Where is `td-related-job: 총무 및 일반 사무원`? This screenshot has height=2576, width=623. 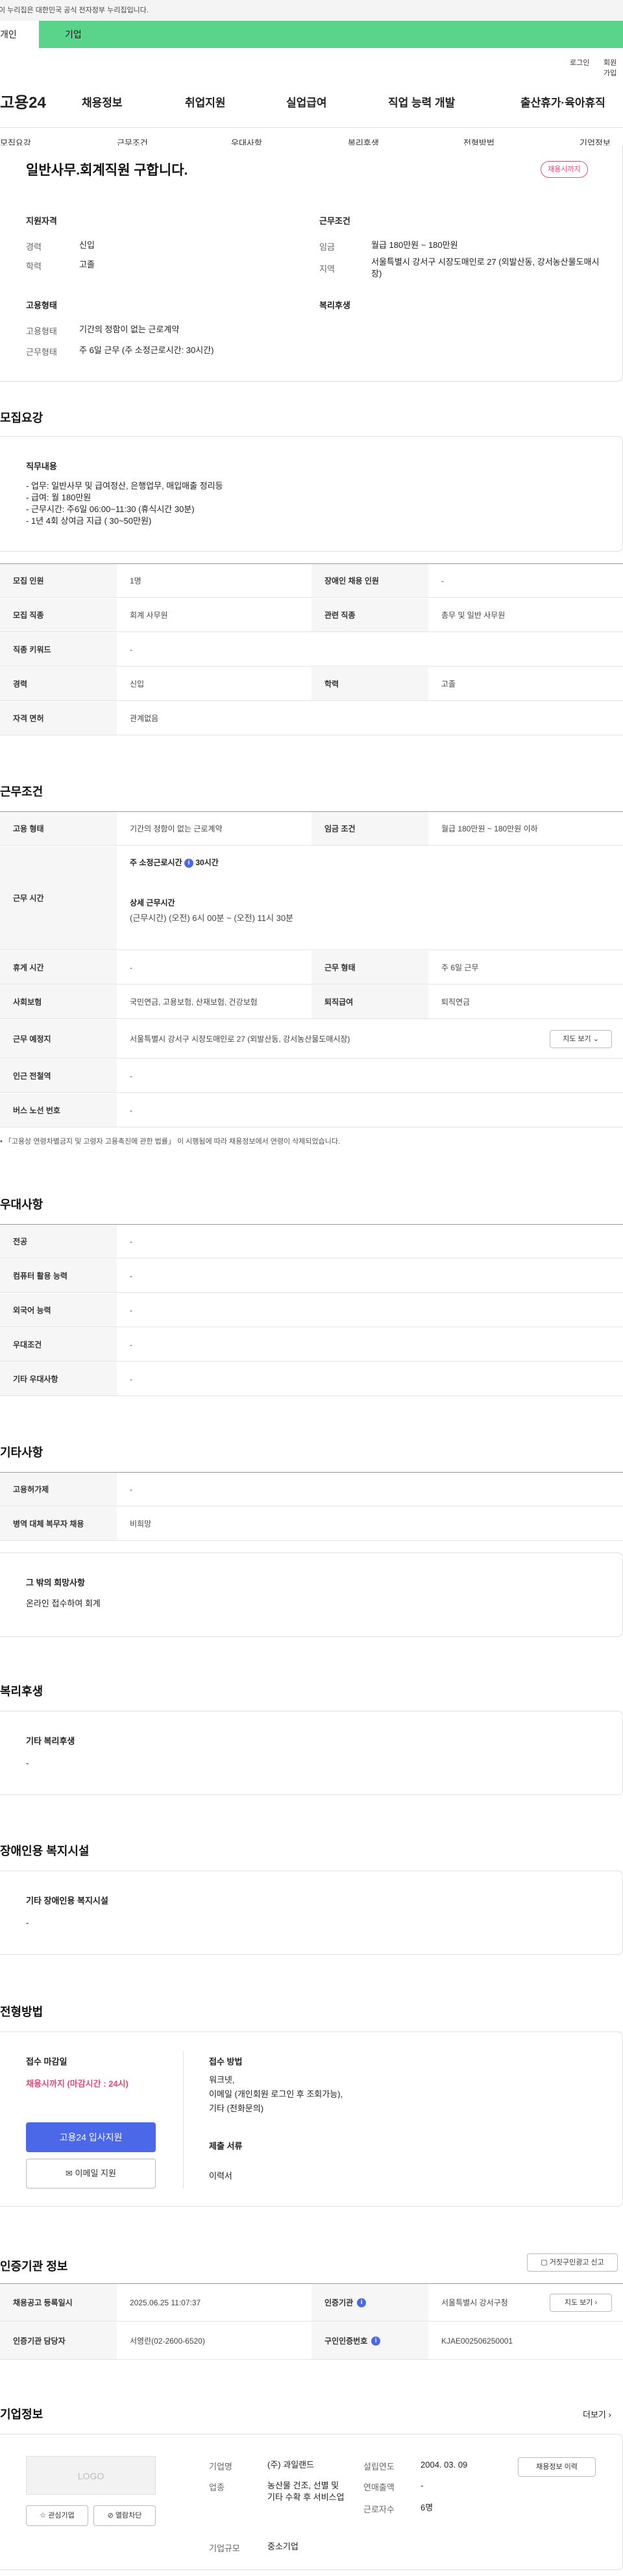 td-related-job: 총무 및 일반 사무원 is located at coordinates (473, 615).